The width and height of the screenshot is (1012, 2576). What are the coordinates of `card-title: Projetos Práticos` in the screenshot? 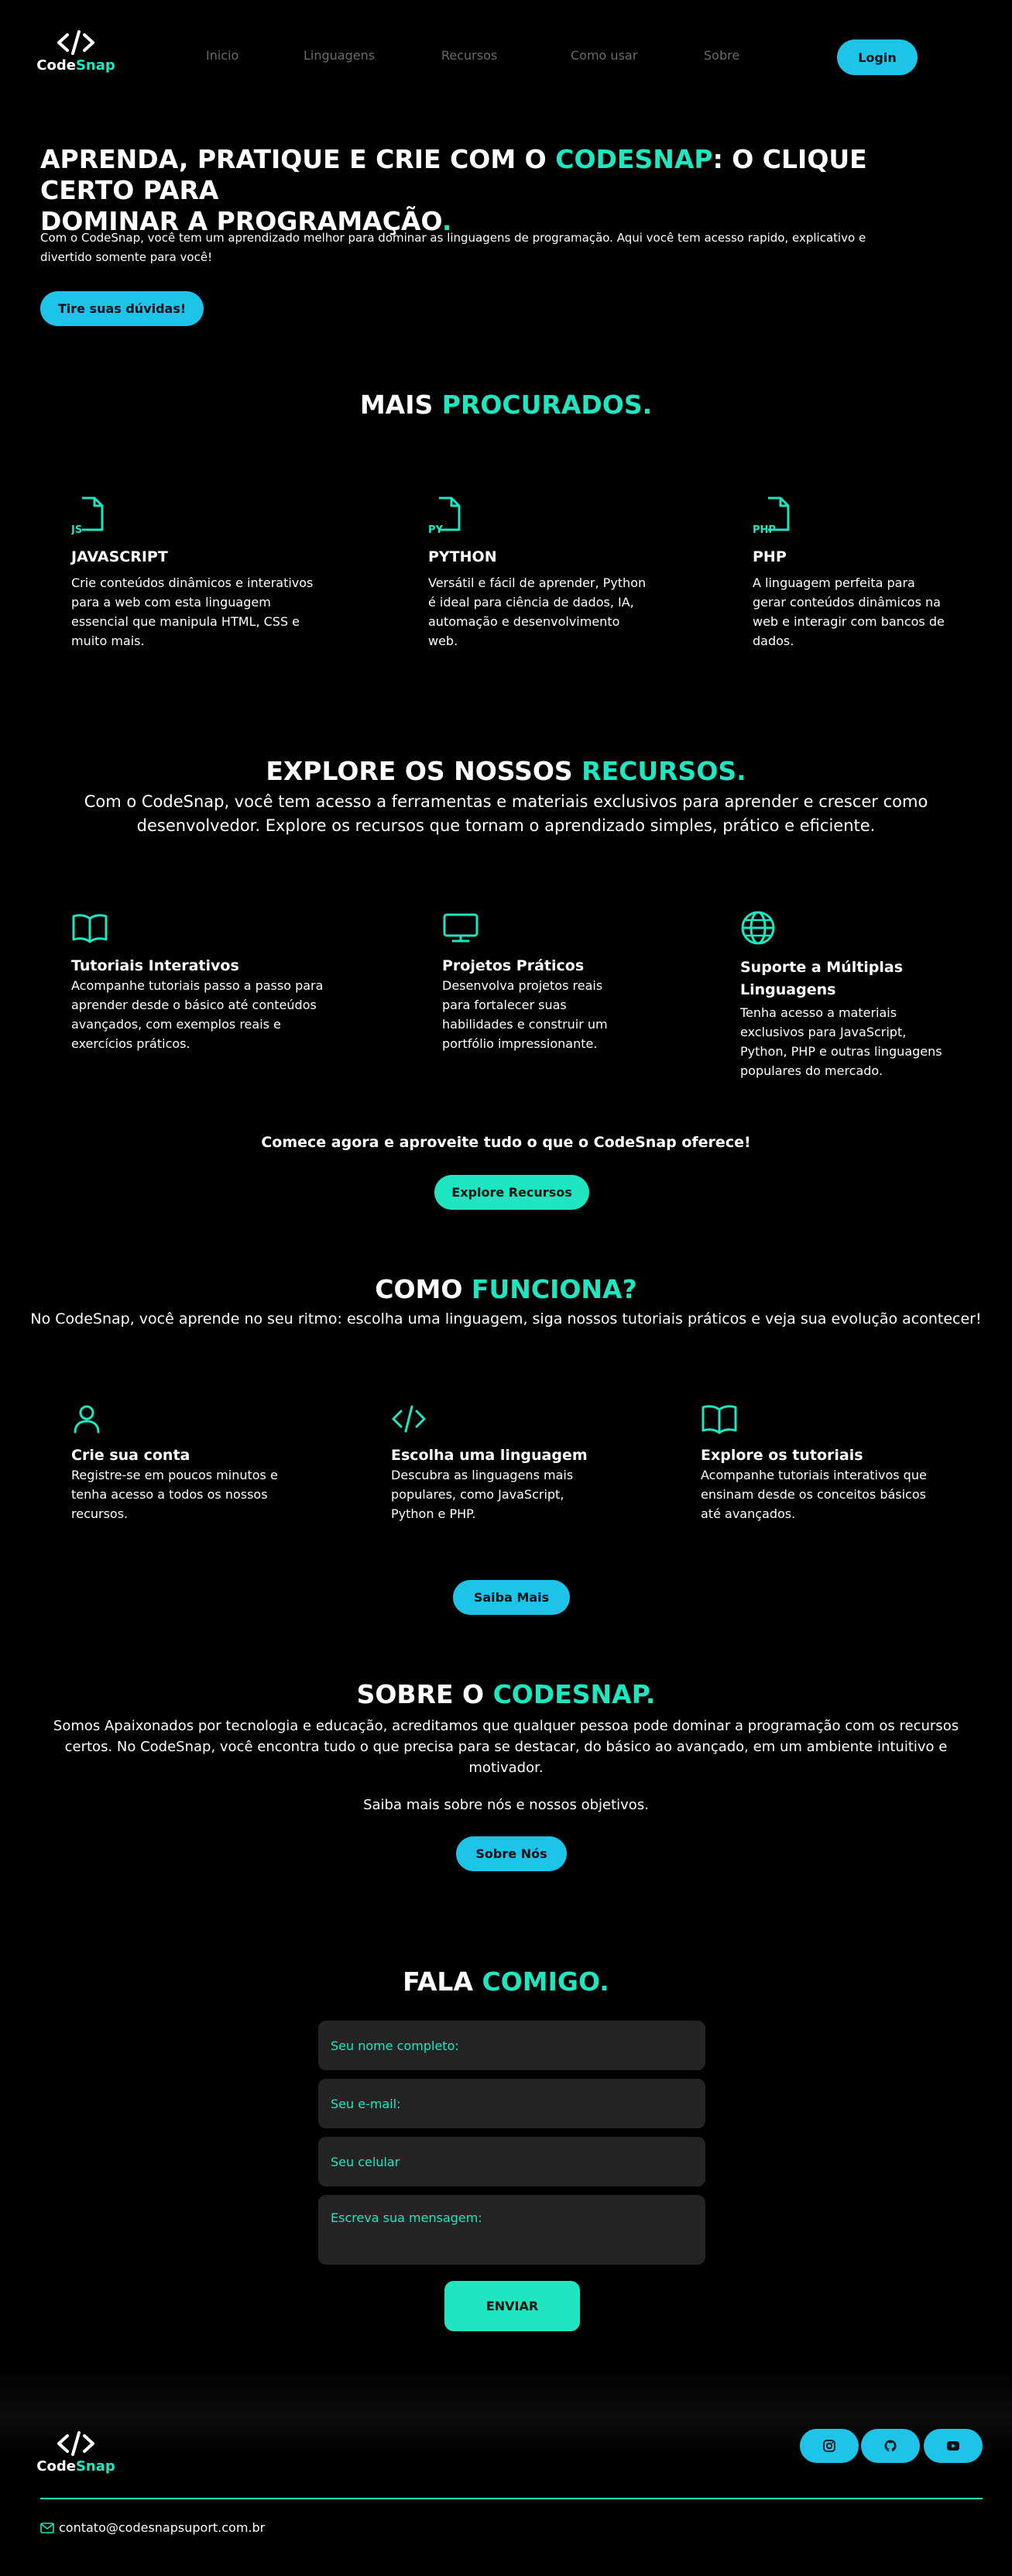 It's located at (513, 966).